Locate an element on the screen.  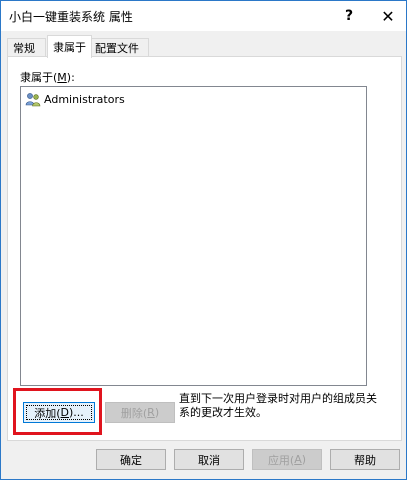
tab-general-label: 常规 is located at coordinates (24, 48).